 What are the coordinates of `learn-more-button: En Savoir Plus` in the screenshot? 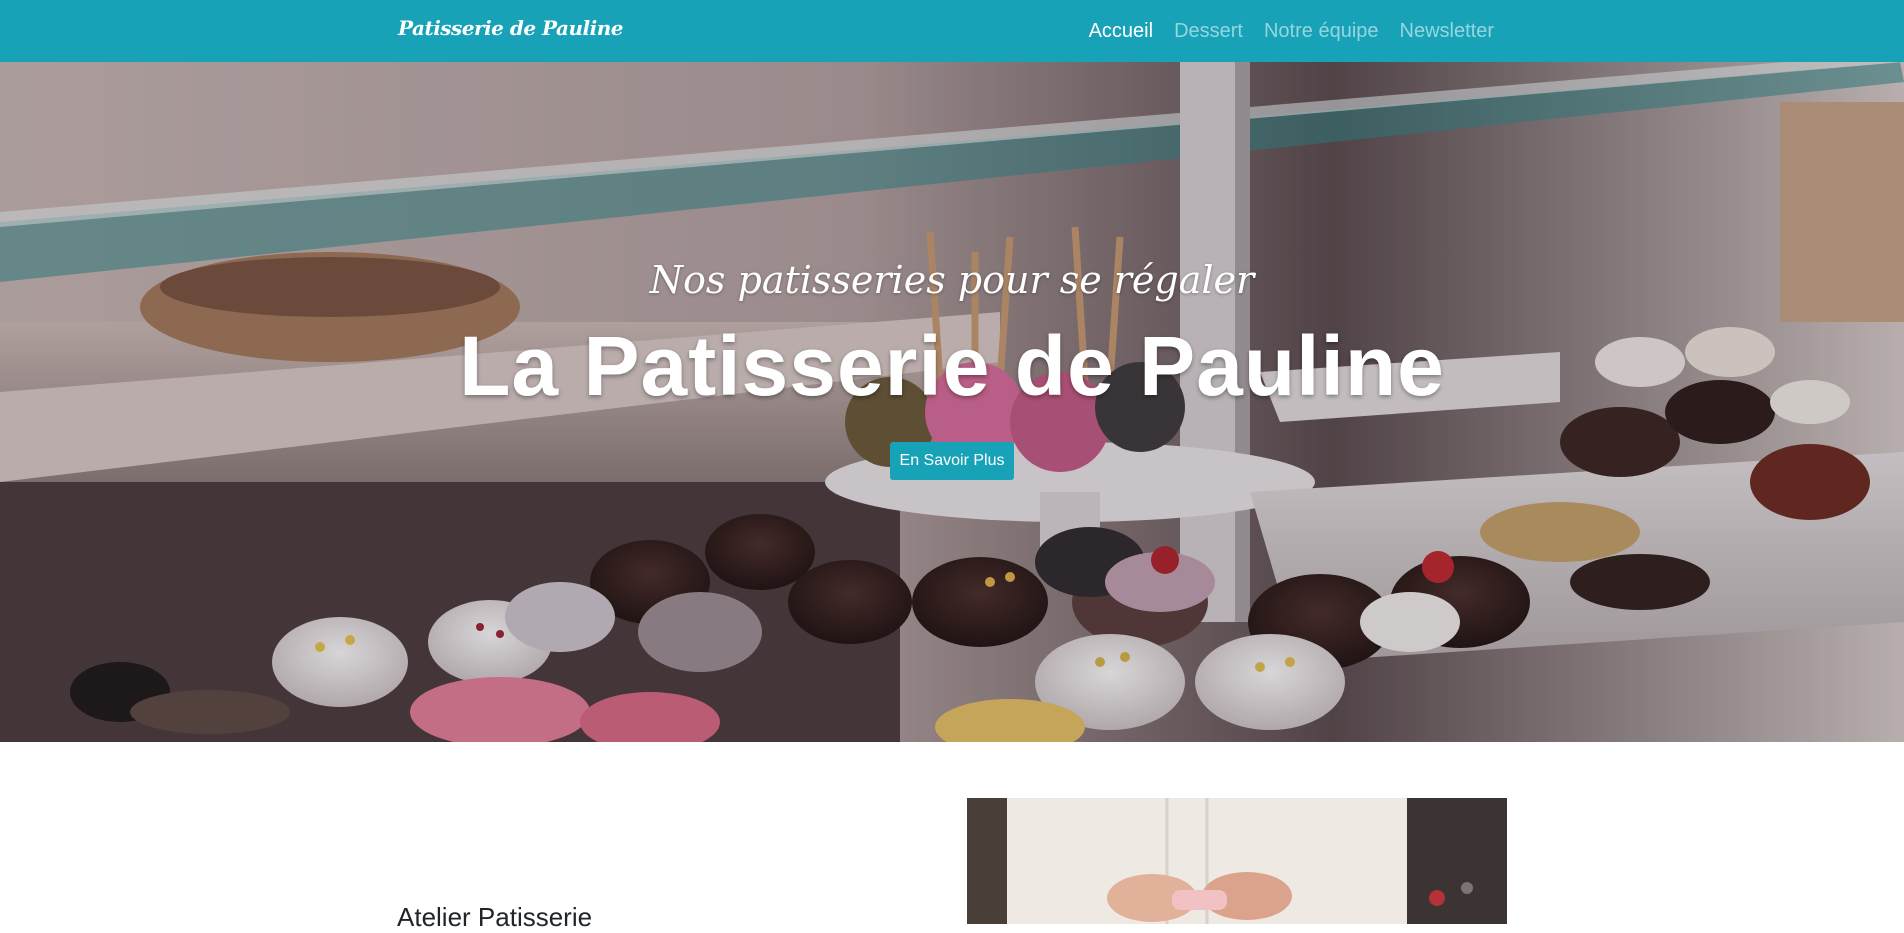 It's located at (952, 461).